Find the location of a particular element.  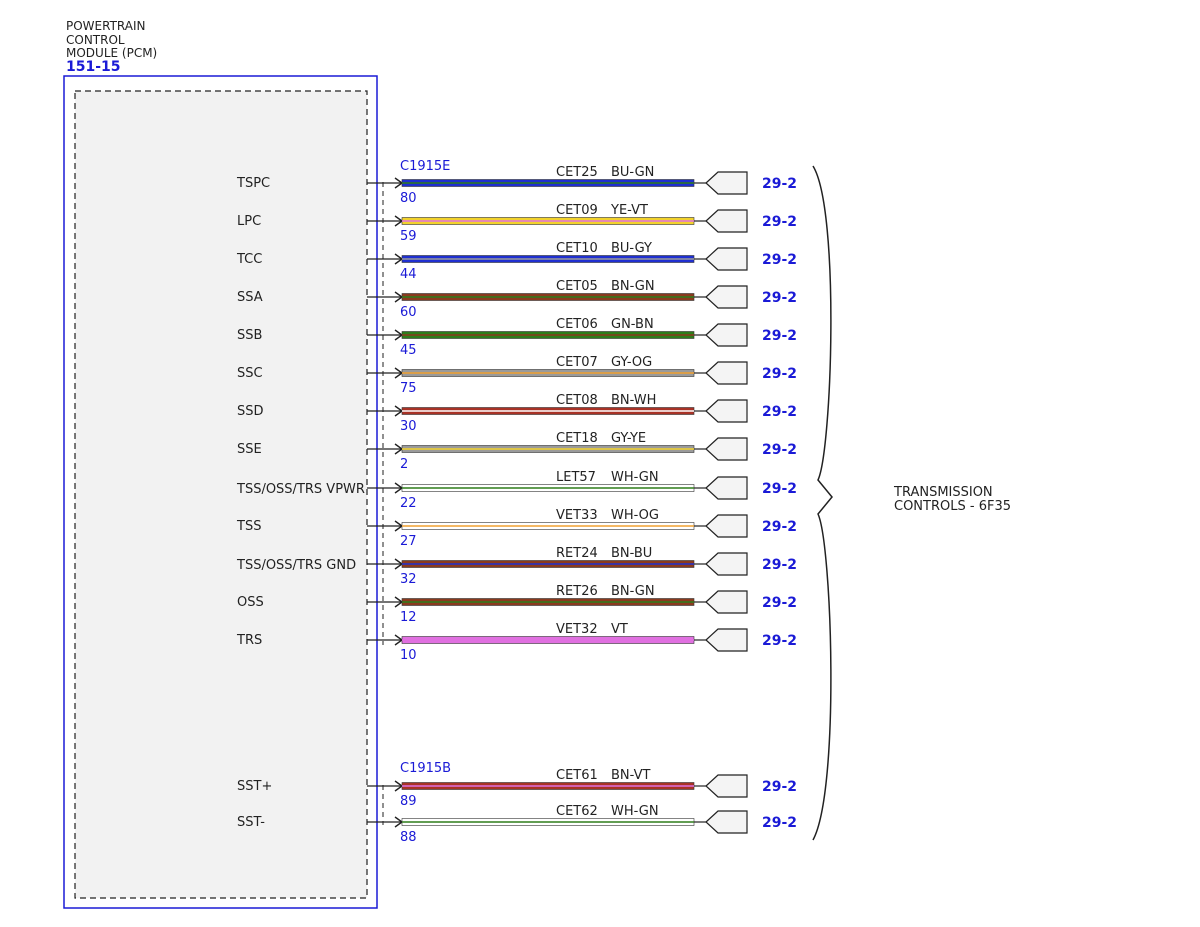

wire-color: BN-WH is located at coordinates (633, 400).